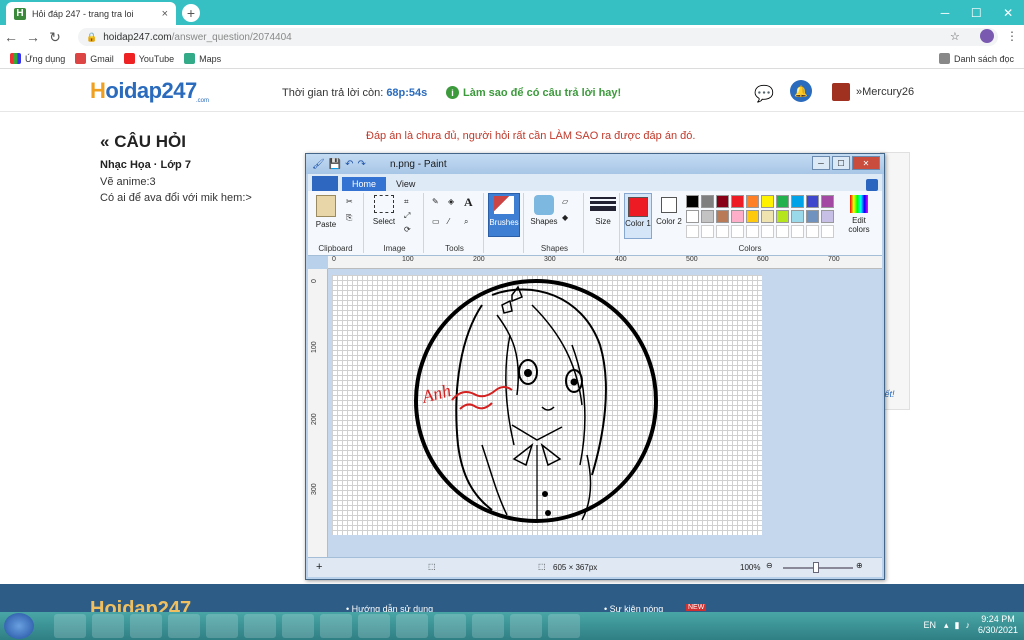 The height and width of the screenshot is (640, 1024). Describe the element at coordinates (945, 13) in the screenshot. I see `minimize-icon: ─` at that location.